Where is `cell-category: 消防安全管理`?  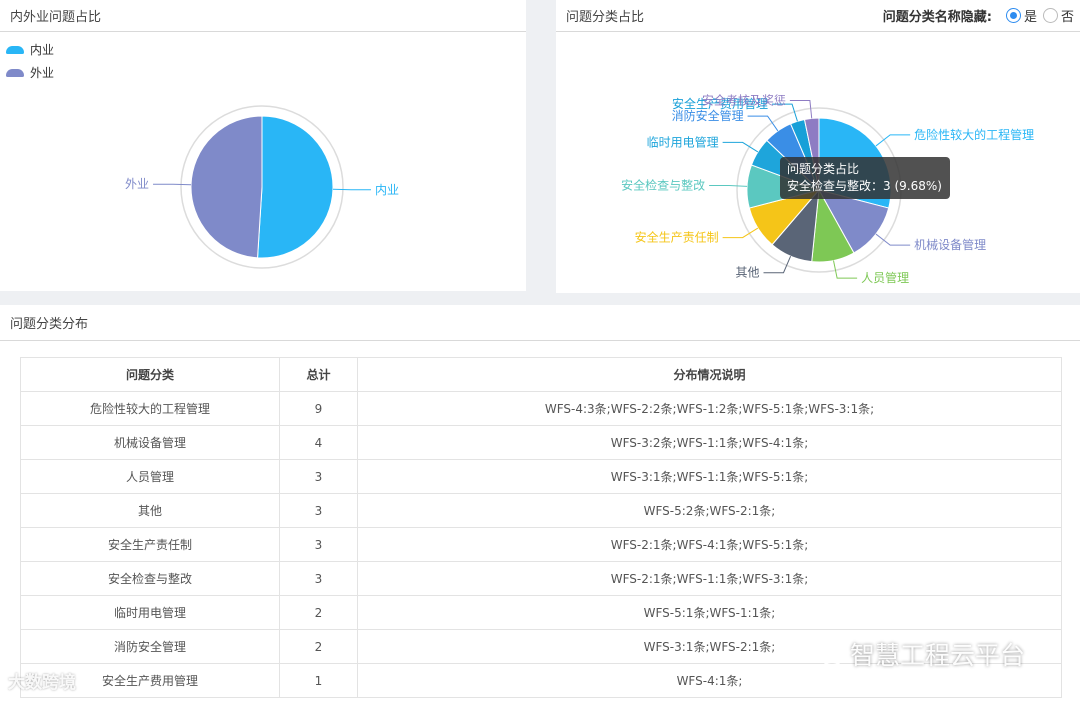
cell-category: 消防安全管理 is located at coordinates (150, 646).